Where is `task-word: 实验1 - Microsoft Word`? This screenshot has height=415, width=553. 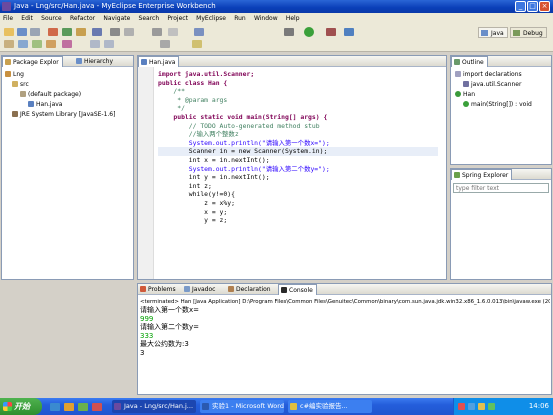
task-word: 实验1 - Microsoft Word is located at coordinates (242, 406).